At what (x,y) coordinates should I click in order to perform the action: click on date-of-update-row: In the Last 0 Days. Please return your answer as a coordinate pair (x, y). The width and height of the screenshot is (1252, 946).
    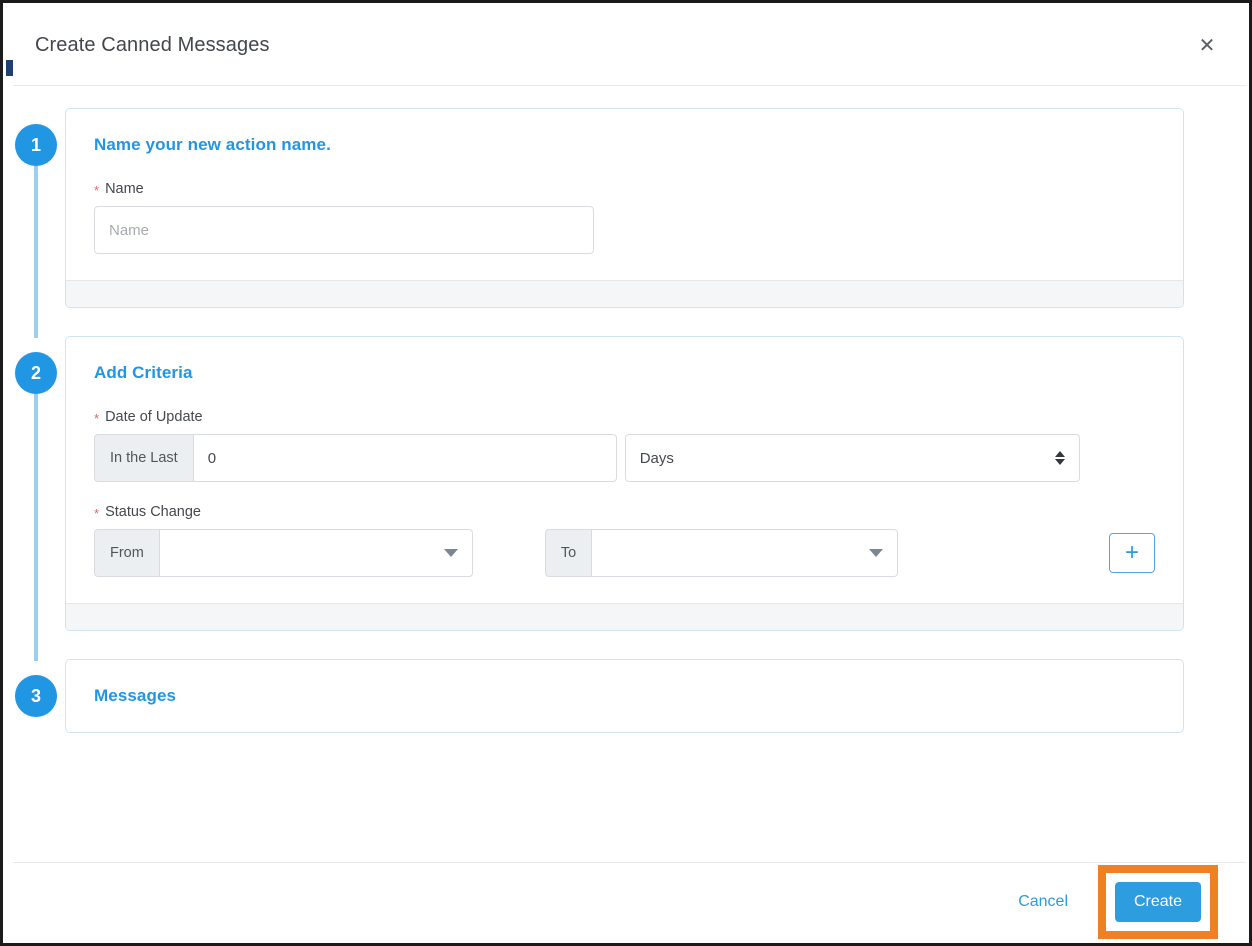
    Looking at the image, I should click on (624, 458).